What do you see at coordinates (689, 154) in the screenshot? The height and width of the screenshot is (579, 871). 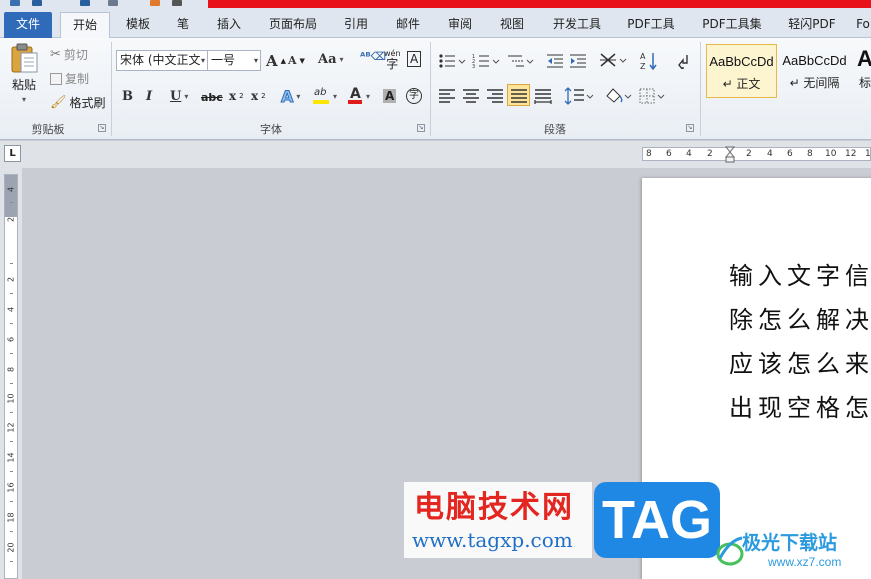 I see `ruler-number: 4` at bounding box center [689, 154].